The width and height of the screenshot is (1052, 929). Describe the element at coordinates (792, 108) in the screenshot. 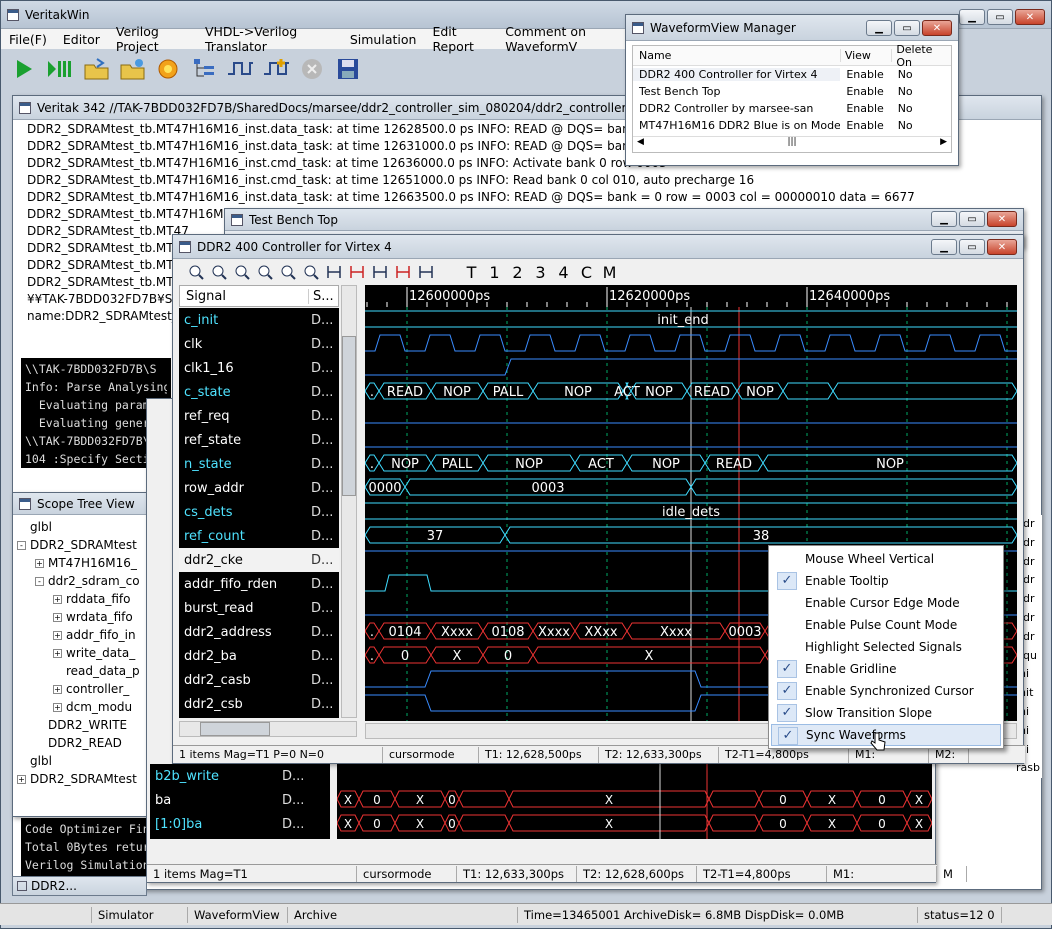

I see `wv-row: DDR2 Controller by marsee-san Enable No` at that location.